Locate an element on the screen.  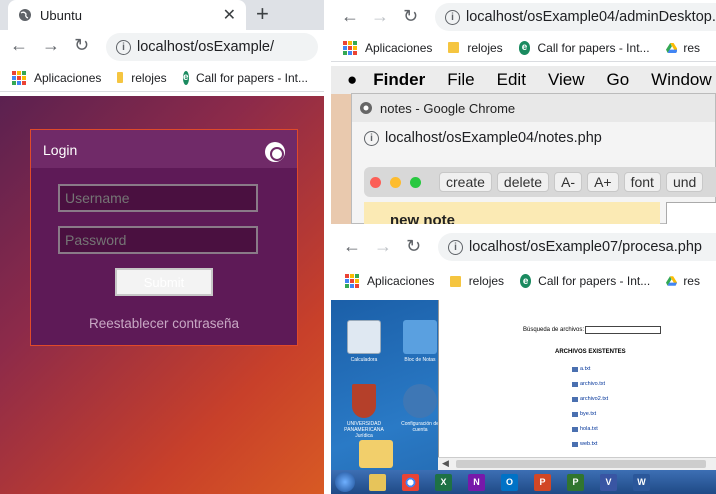
file-link: hola.txt is located at coordinates (585, 429).